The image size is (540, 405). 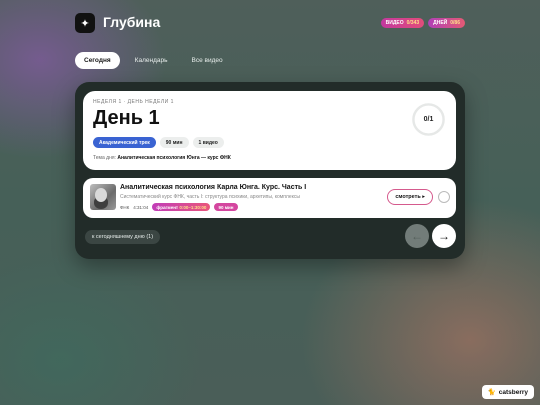 I want to click on brand-watermark: 🐈 catsberry, so click(x=507, y=392).